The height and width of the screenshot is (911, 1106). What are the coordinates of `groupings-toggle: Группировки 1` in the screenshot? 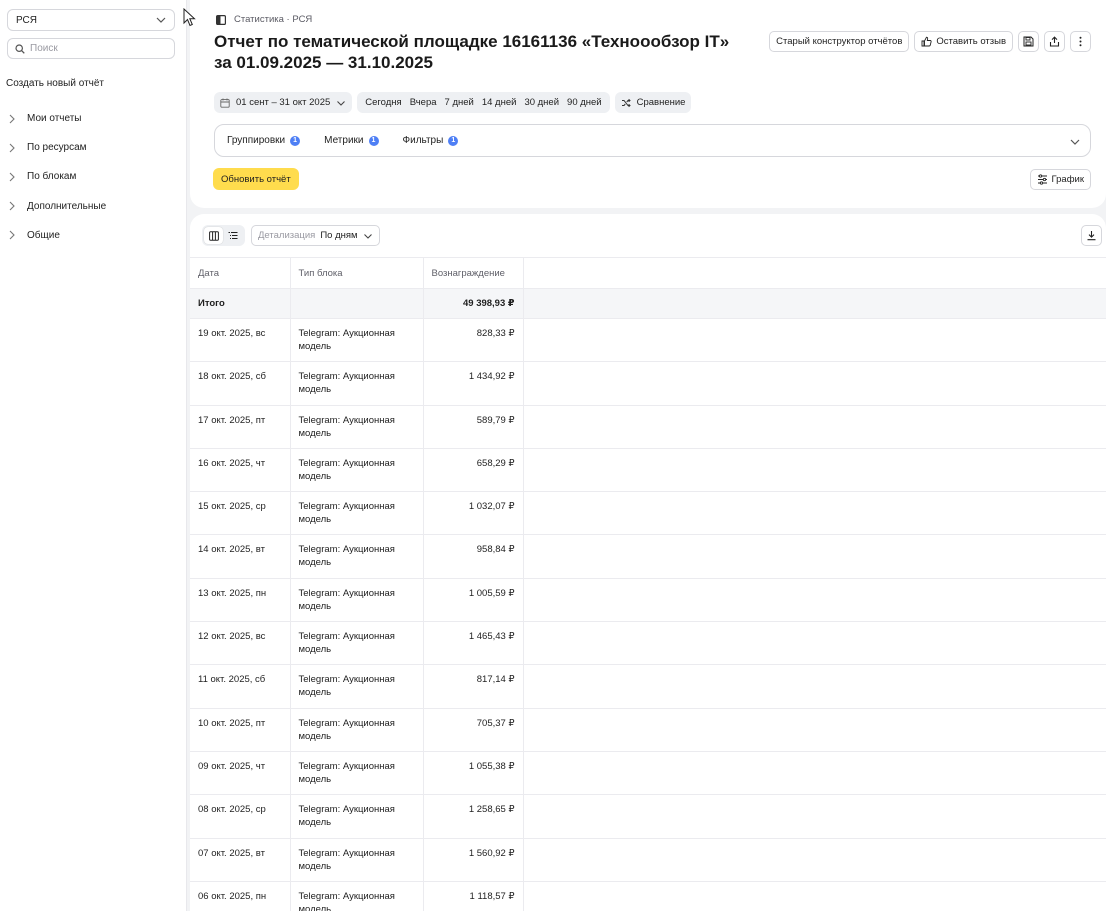 It's located at (264, 140).